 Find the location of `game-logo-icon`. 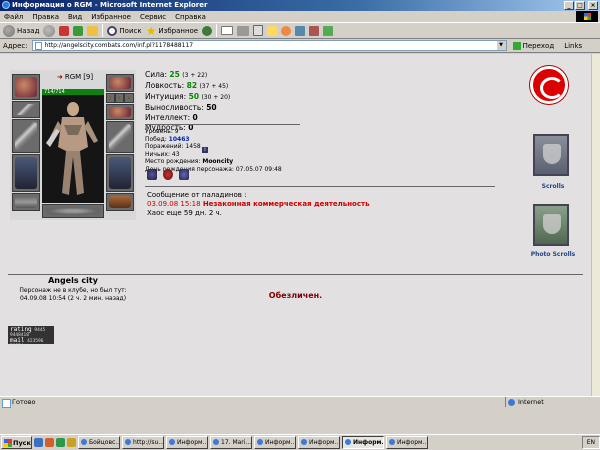

game-logo-icon is located at coordinates (549, 85).